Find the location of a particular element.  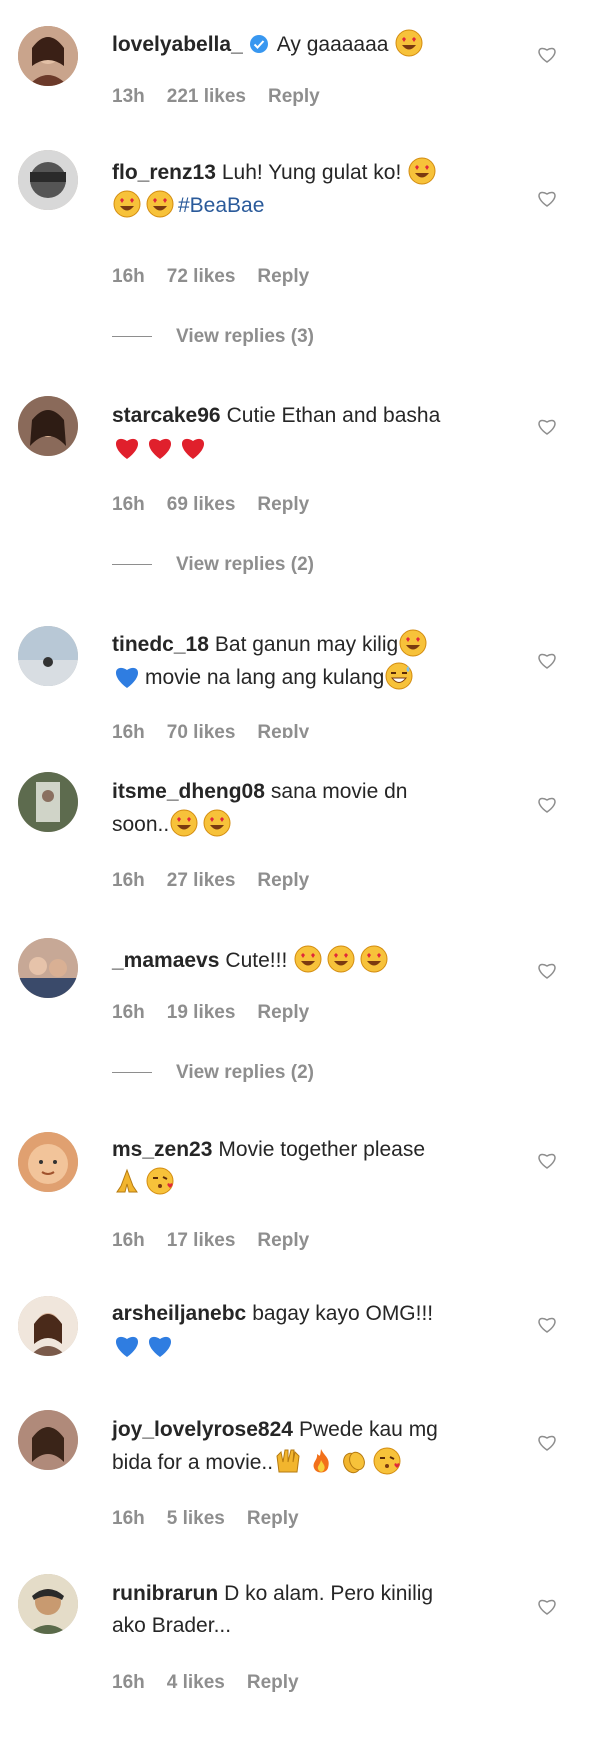

fire-emoji-icon is located at coordinates (321, 1461).